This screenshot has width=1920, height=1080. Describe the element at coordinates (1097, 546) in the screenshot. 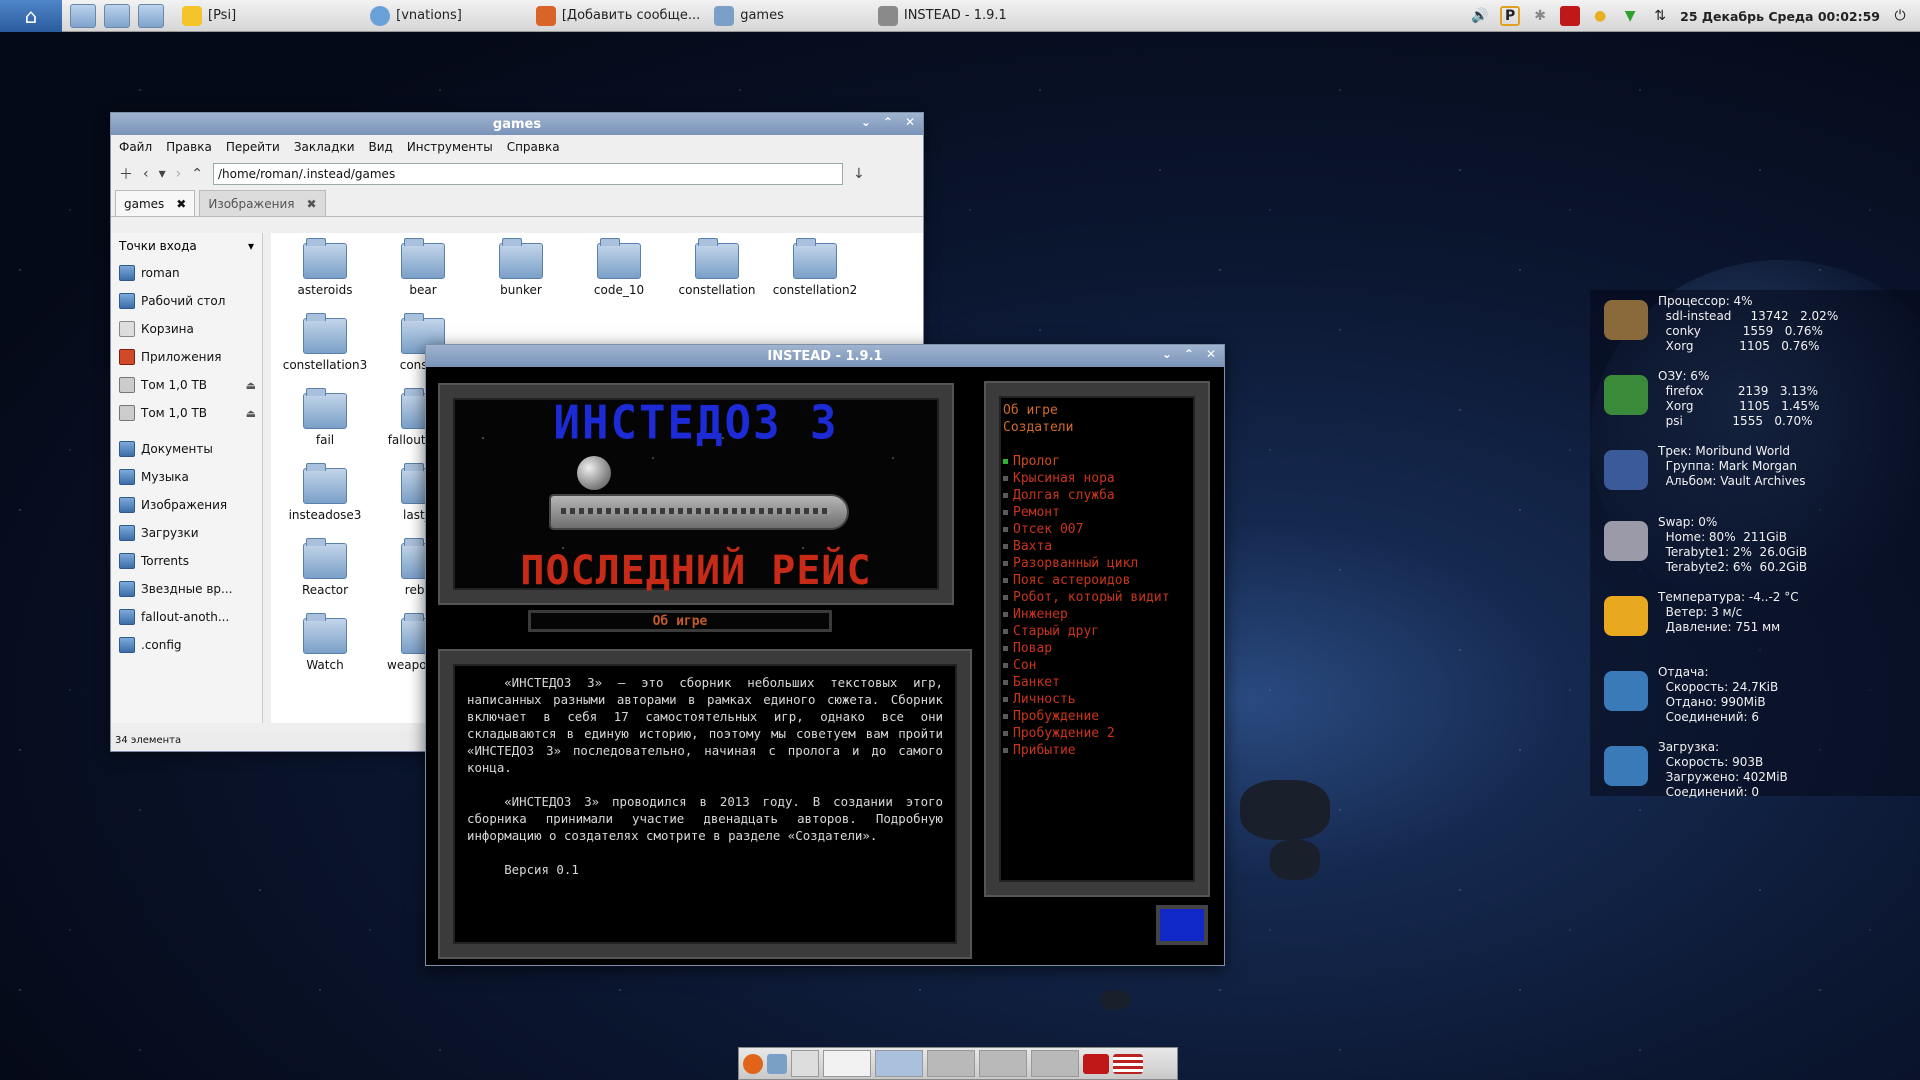

I see `menu-item: Вахта` at that location.